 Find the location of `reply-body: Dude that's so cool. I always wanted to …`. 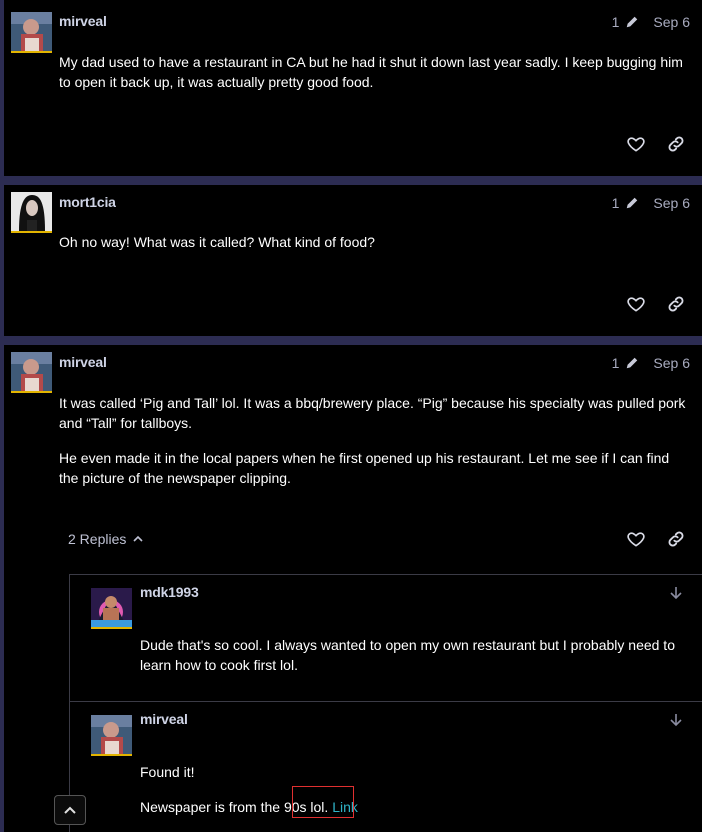

reply-body: Dude that's so cool. I always wanted to … is located at coordinates (414, 662).